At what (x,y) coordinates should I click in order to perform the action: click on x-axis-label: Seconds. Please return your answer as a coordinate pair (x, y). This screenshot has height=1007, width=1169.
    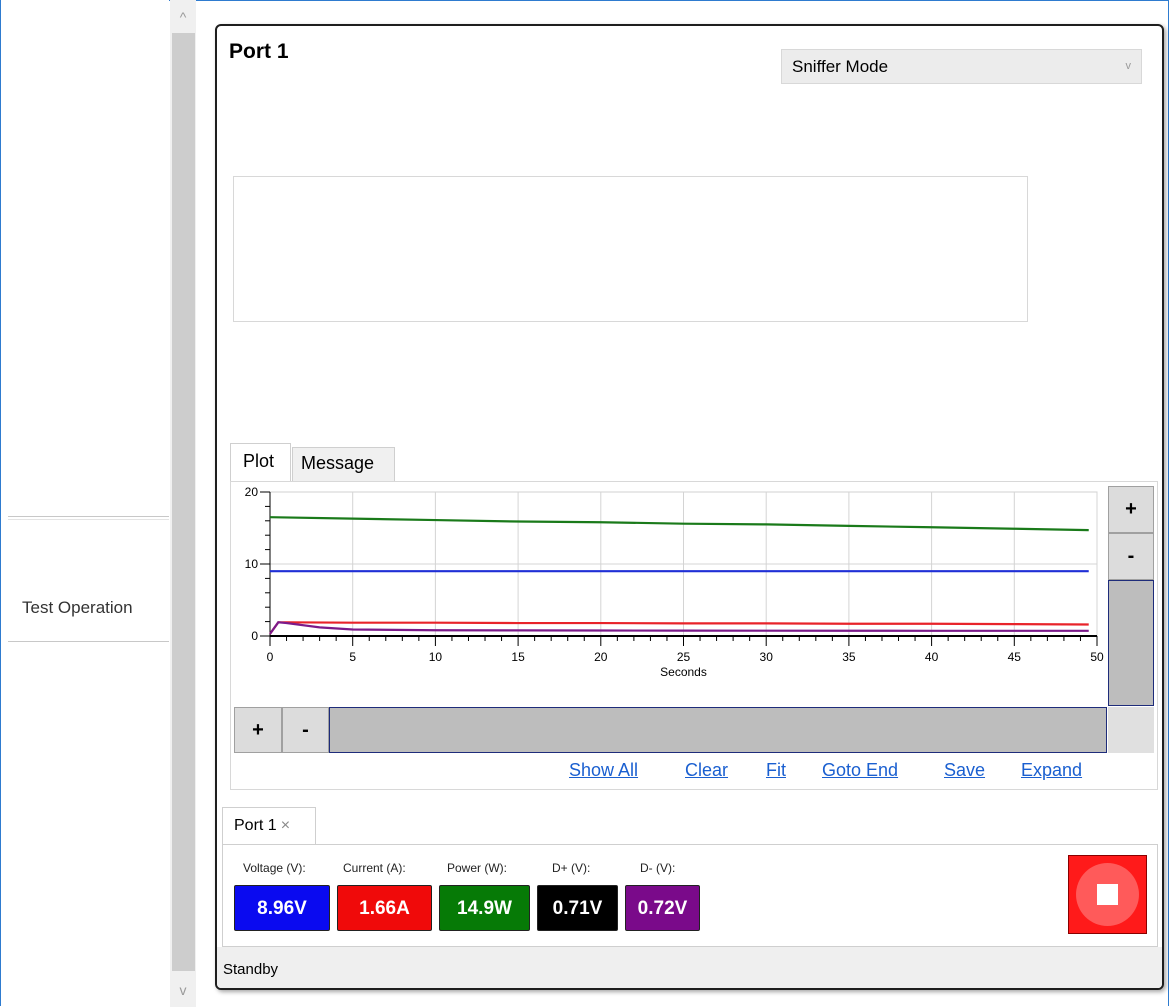
    Looking at the image, I should click on (683, 672).